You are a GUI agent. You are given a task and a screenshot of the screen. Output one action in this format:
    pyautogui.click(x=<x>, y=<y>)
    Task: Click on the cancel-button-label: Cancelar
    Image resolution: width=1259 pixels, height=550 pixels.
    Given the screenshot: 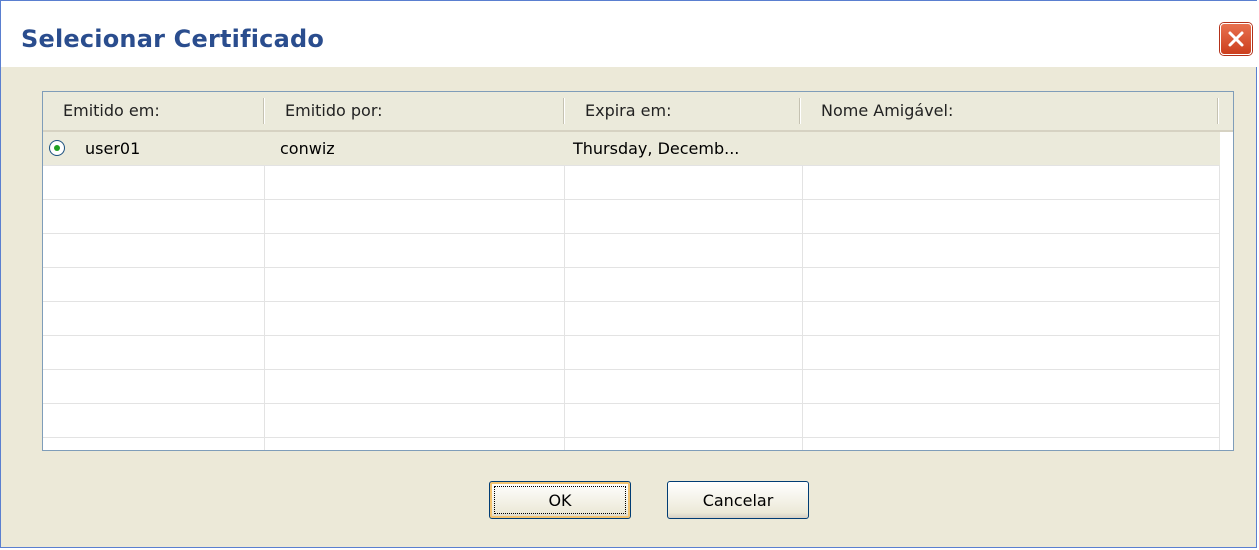 What is the action you would take?
    pyautogui.click(x=738, y=500)
    